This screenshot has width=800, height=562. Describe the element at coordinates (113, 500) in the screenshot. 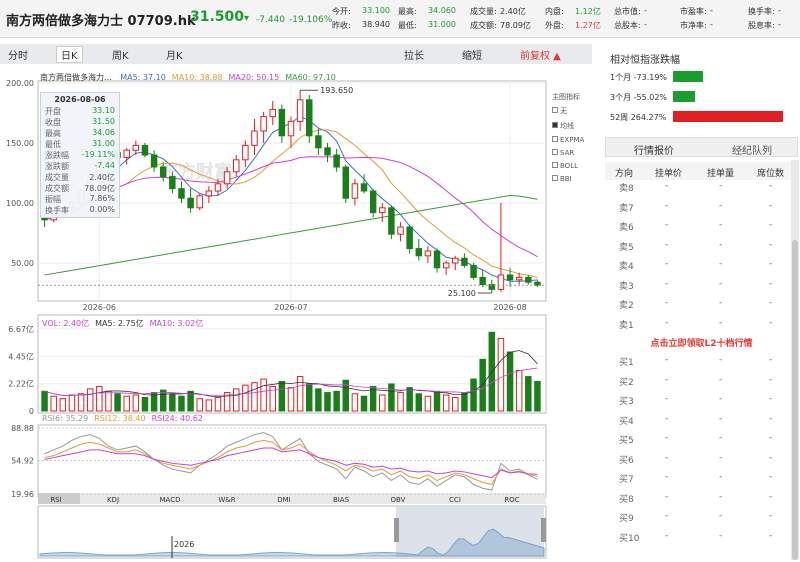

I see `indicator-tab: KDJ` at that location.